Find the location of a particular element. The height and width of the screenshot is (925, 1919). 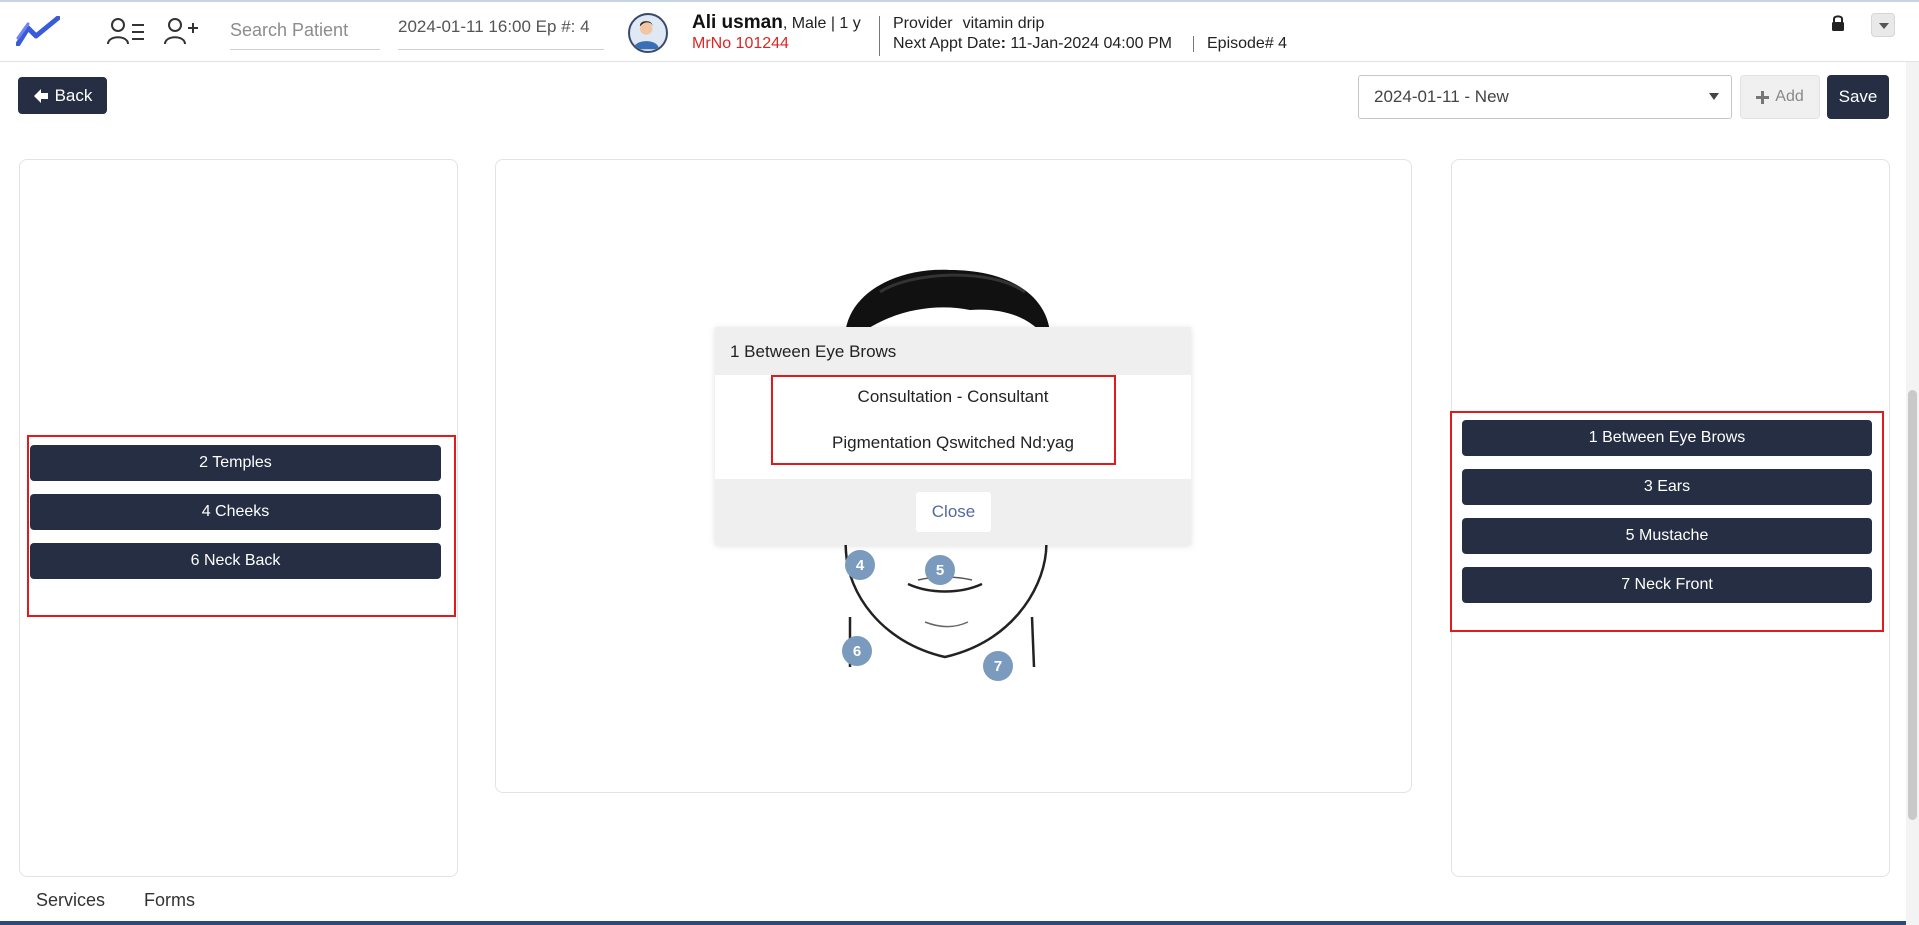

patient-name-text: Ali usman is located at coordinates (737, 22).